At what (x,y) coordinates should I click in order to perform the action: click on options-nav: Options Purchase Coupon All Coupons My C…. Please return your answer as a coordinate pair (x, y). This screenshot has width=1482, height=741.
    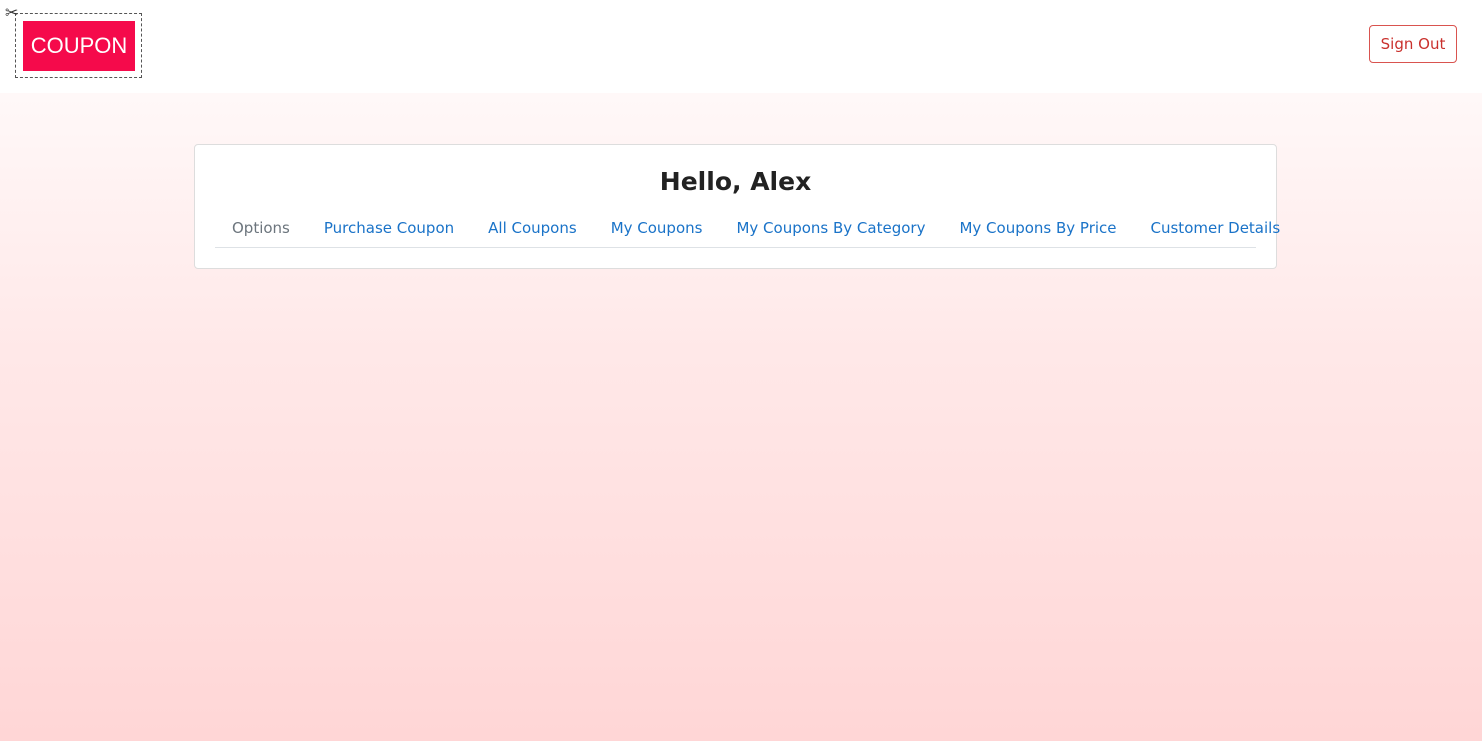
    Looking at the image, I should click on (747, 230).